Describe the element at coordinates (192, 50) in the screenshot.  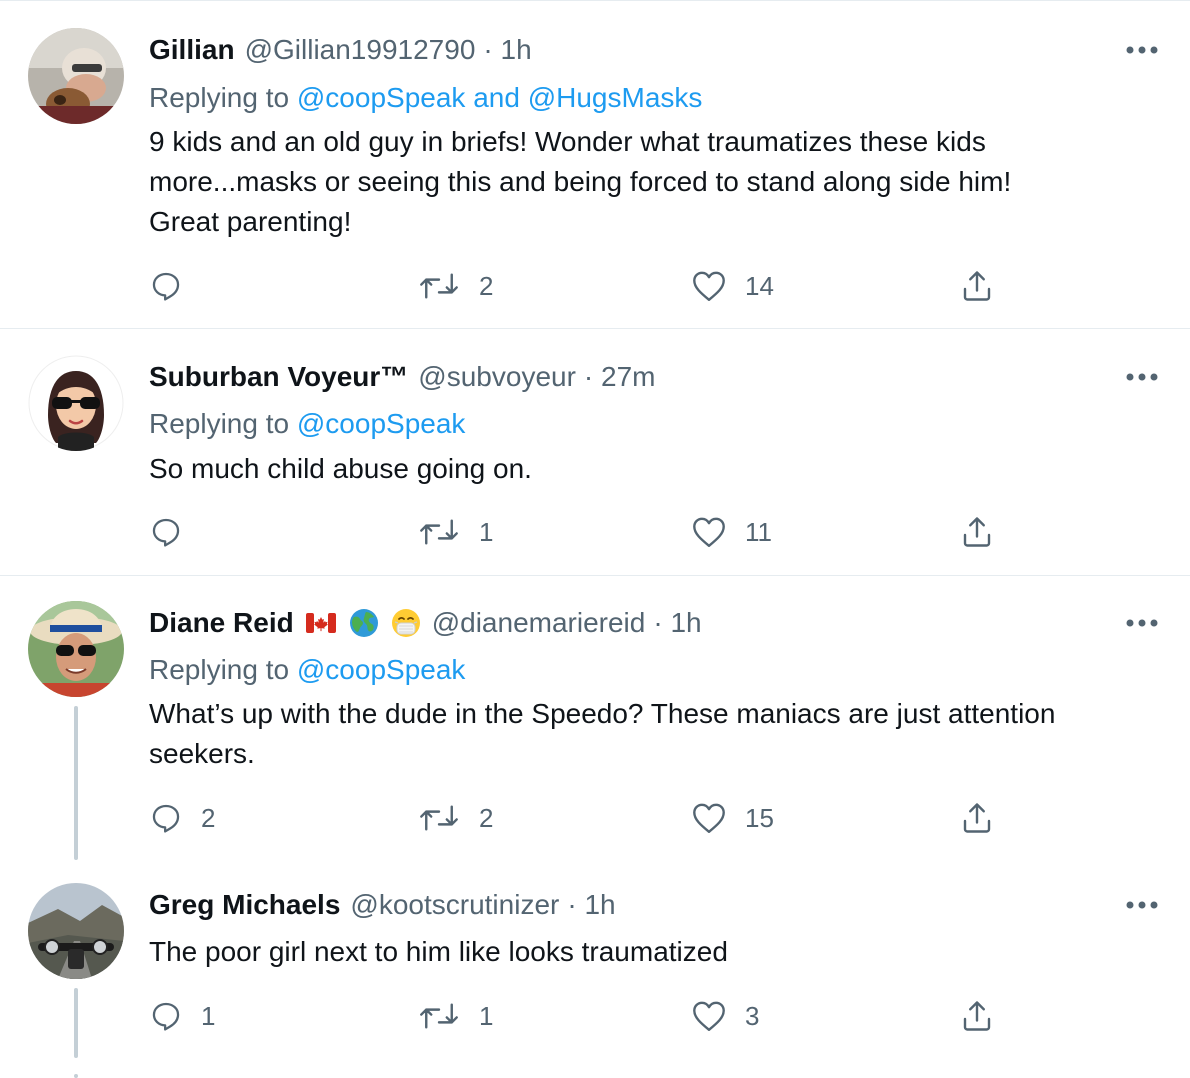
I see `display-name: Gillian` at that location.